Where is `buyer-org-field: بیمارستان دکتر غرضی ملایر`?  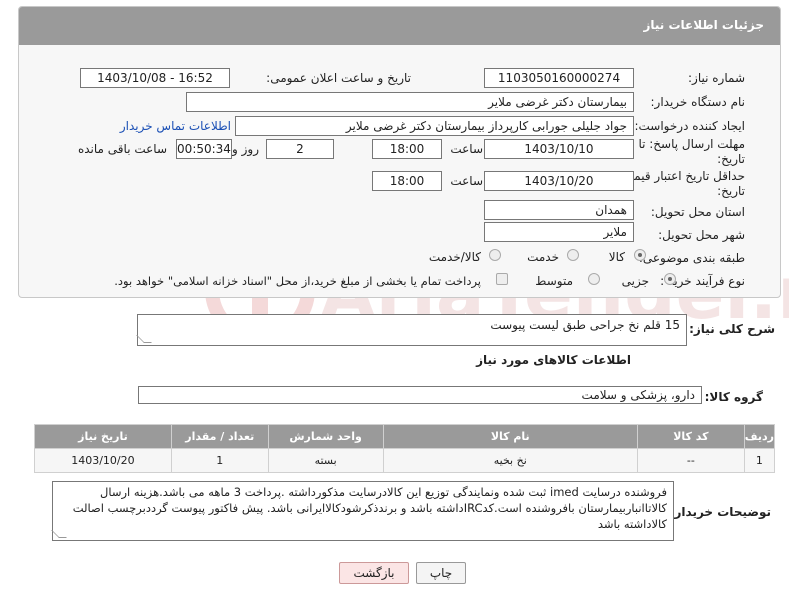
buyer-org-field: بیمارستان دکتر غرضی ملایر is located at coordinates (410, 102).